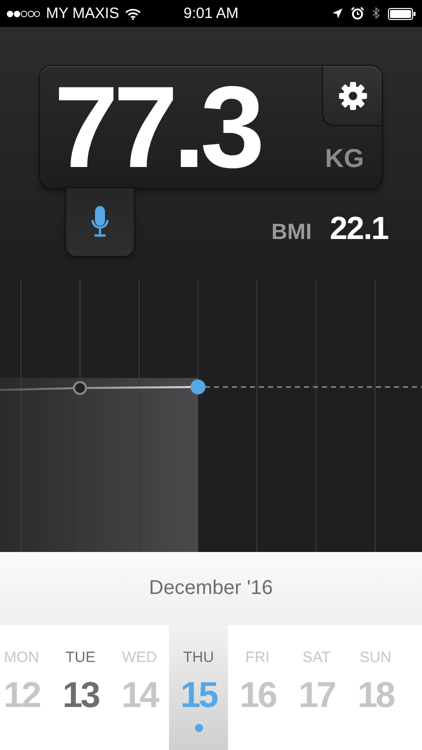  Describe the element at coordinates (375, 687) in the screenshot. I see `day-tab: SUN 18` at that location.